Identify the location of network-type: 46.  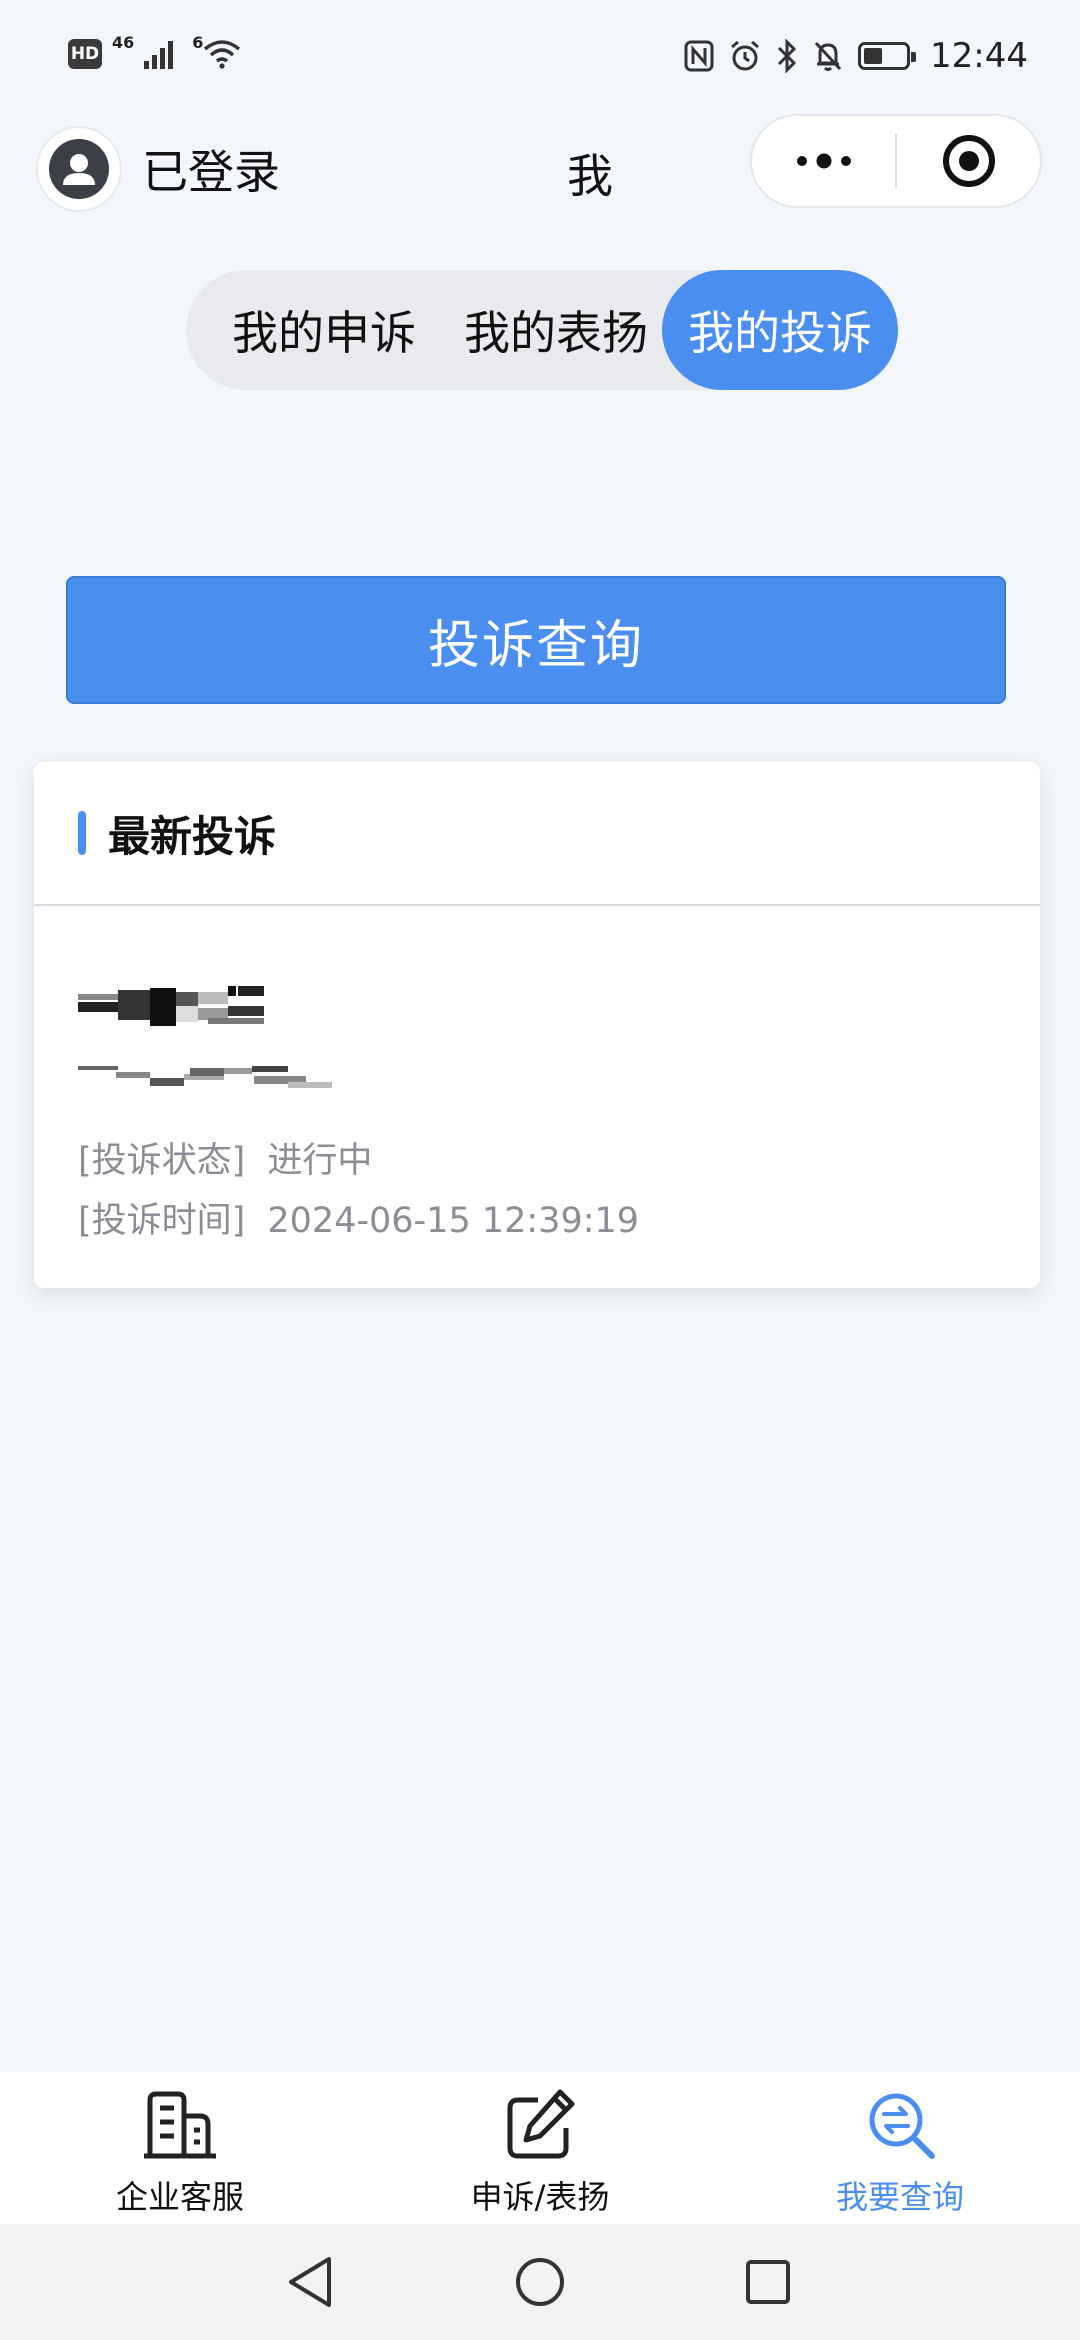
(123, 42).